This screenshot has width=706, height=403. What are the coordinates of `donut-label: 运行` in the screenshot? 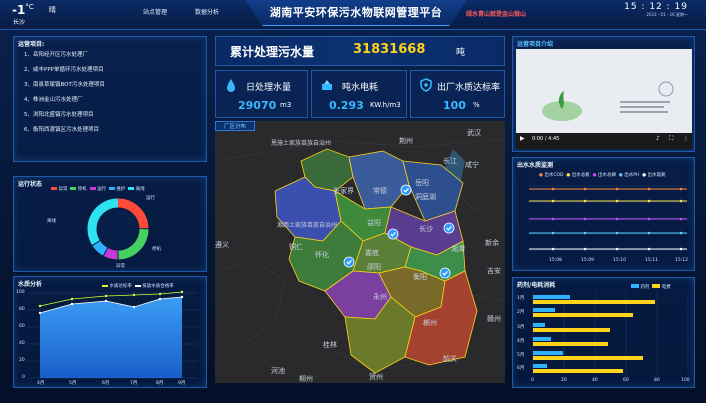 It's located at (150, 198).